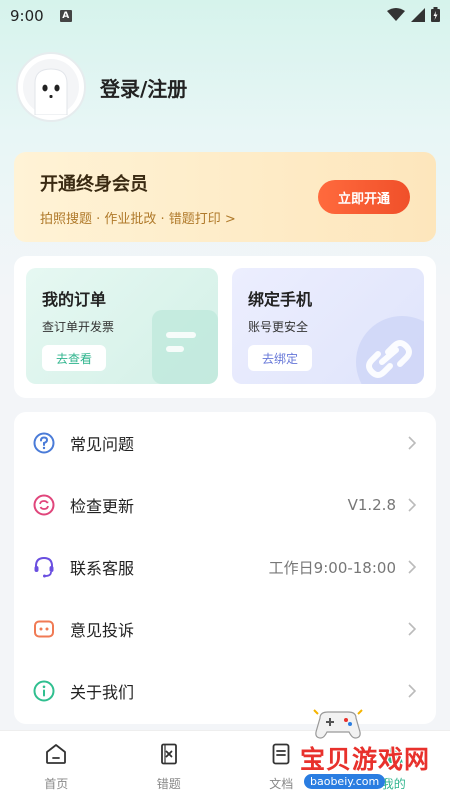 Image resolution: width=450 pixels, height=800 pixels. I want to click on nav-label: 我的, so click(393, 784).